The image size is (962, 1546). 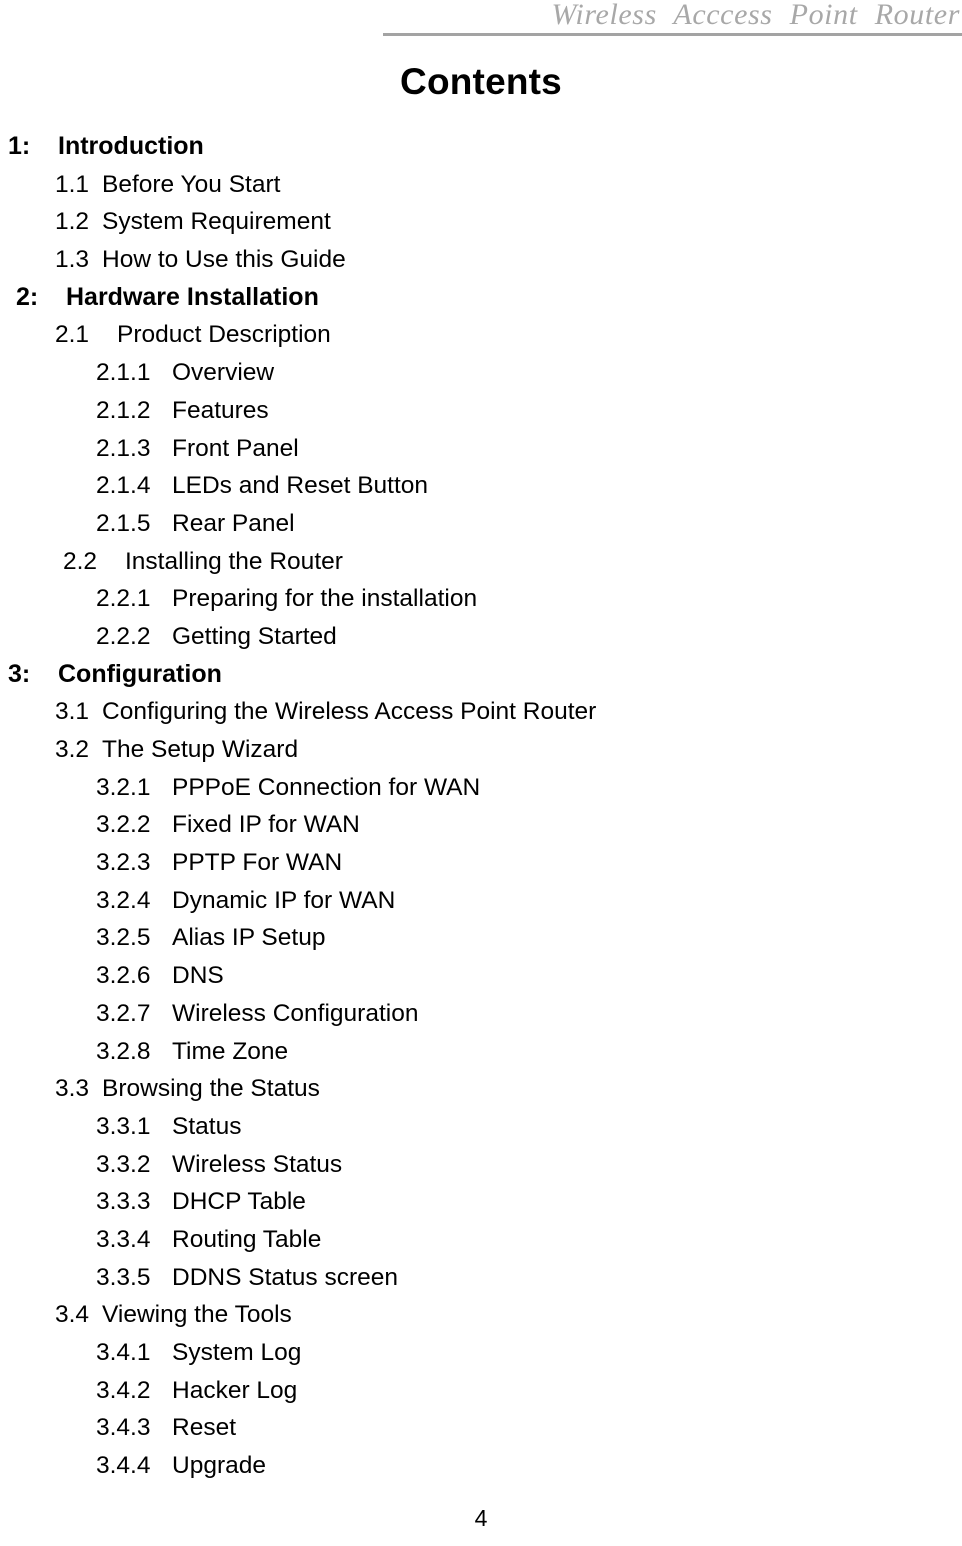 I want to click on toc-entry-label: DHCP Table, so click(x=239, y=1202).